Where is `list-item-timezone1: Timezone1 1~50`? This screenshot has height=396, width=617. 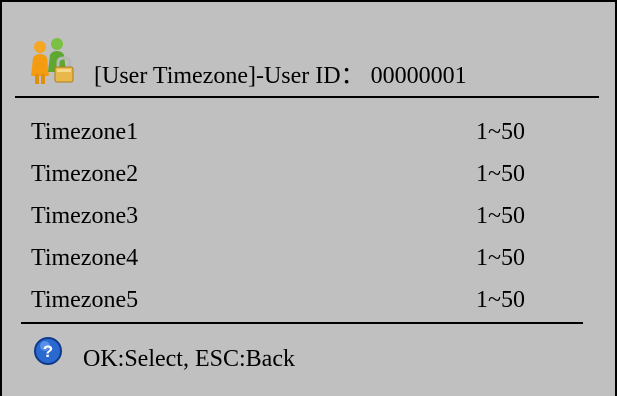
list-item-timezone1: Timezone1 1~50 is located at coordinates (308, 133).